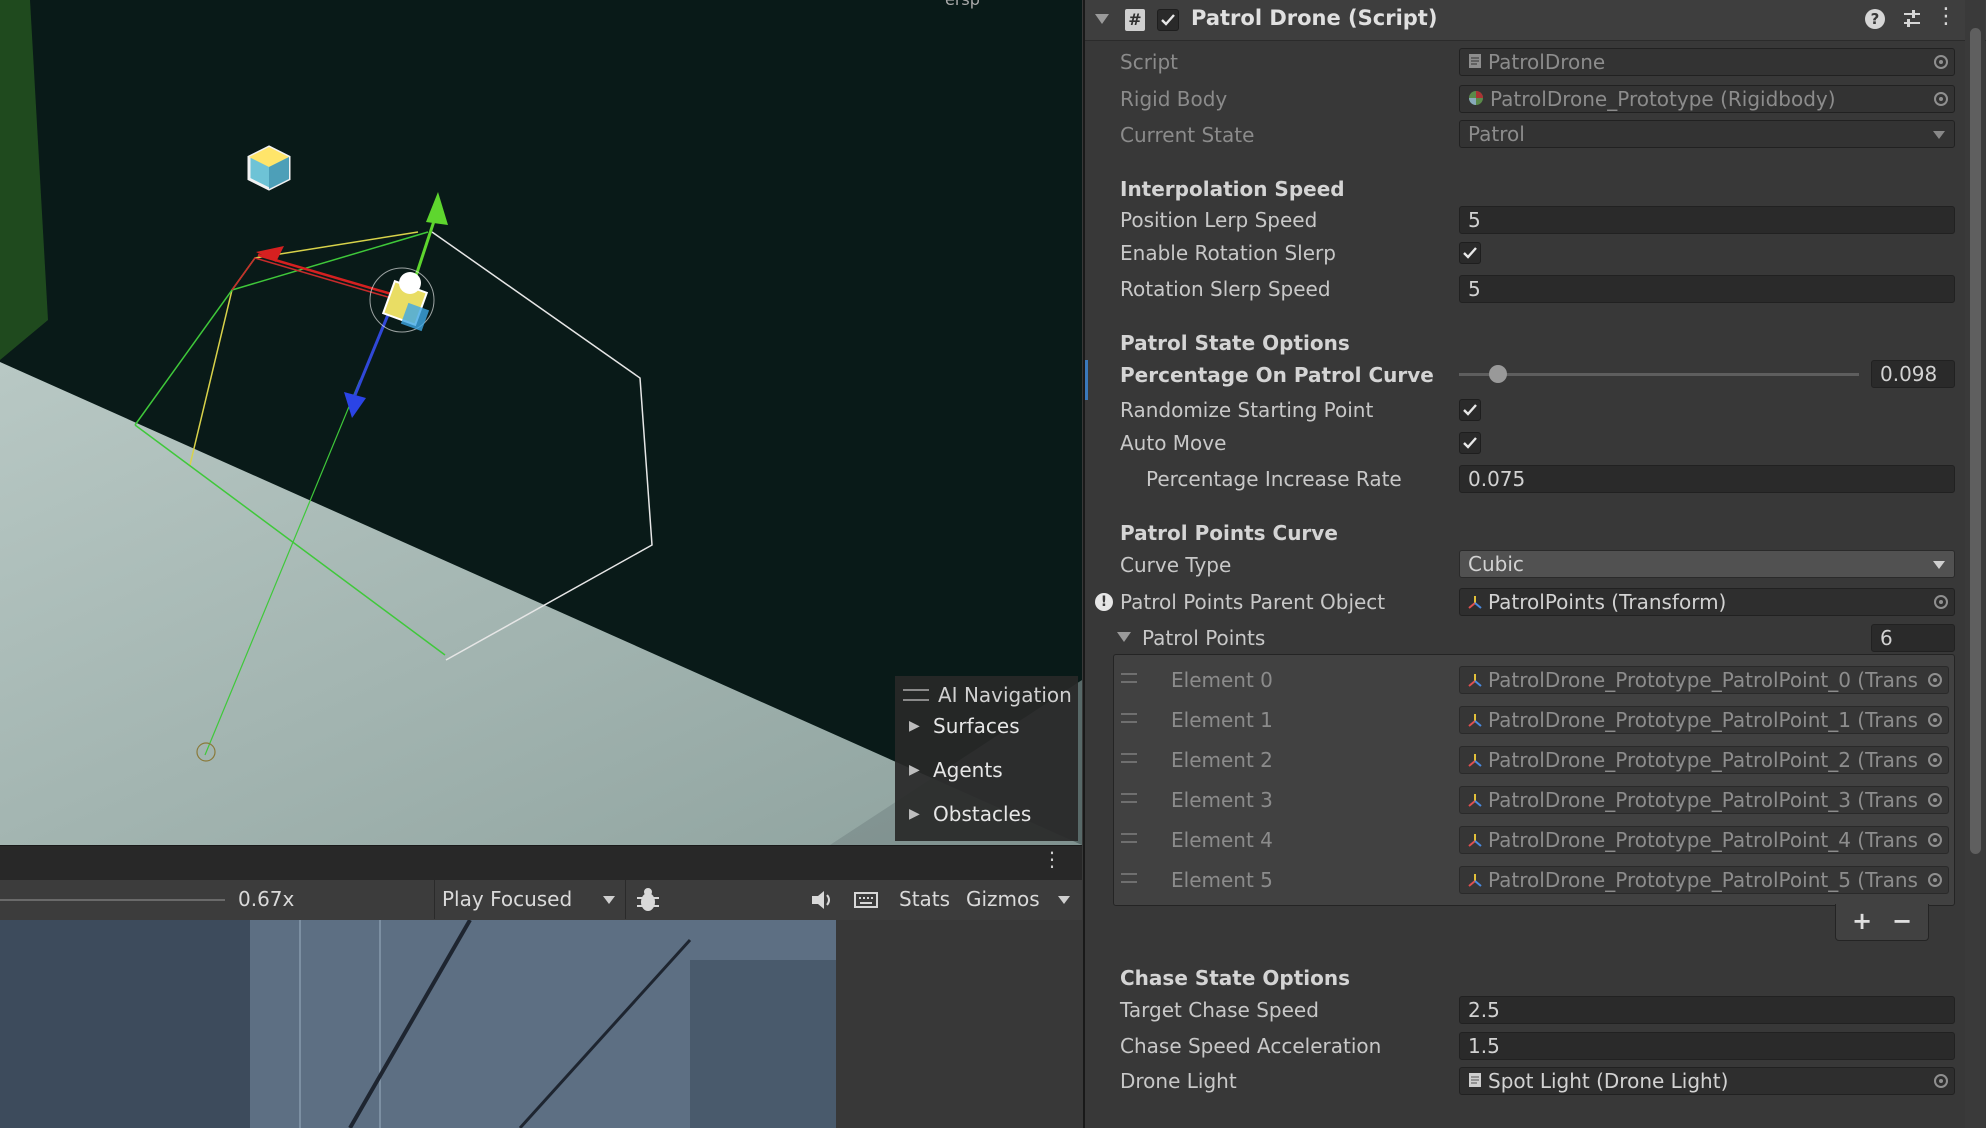 This screenshot has height=1128, width=1986. What do you see at coordinates (1707, 1046) in the screenshot?
I see `chase-acceleration-input` at bounding box center [1707, 1046].